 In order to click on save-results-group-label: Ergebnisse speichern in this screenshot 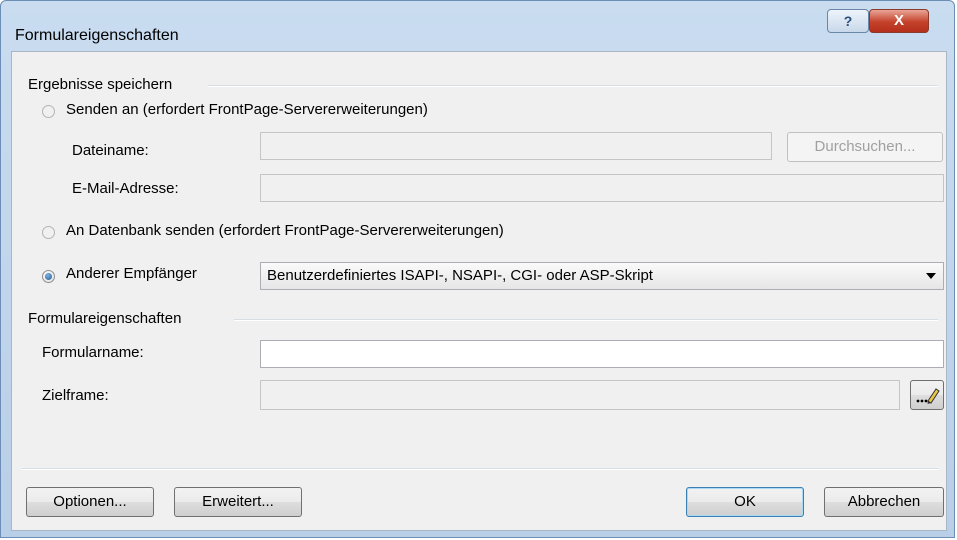, I will do `click(100, 84)`.